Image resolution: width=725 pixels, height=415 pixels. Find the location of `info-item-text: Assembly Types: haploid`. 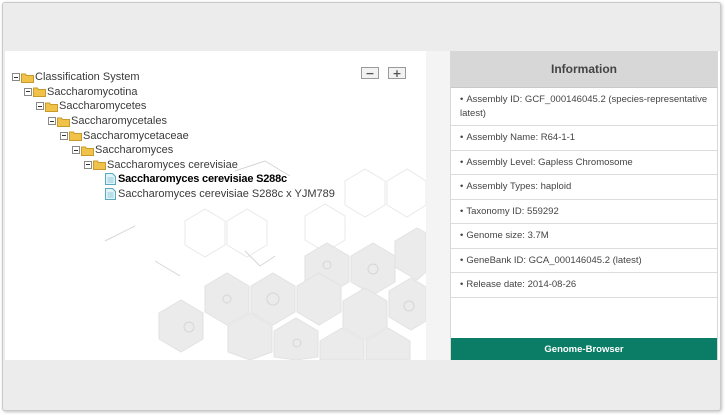

info-item-text: Assembly Types: haploid is located at coordinates (519, 186).